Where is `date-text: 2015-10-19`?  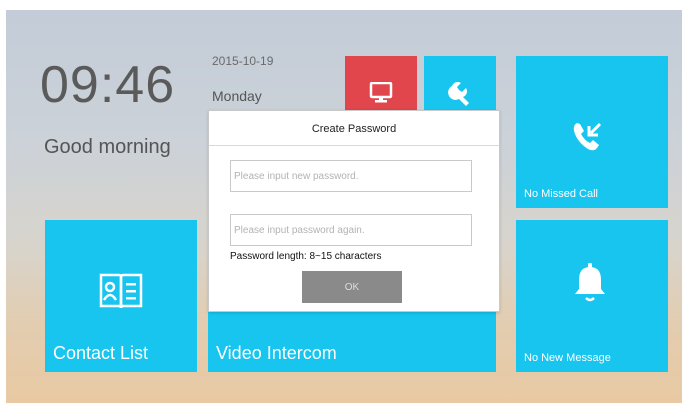 date-text: 2015-10-19 is located at coordinates (243, 61).